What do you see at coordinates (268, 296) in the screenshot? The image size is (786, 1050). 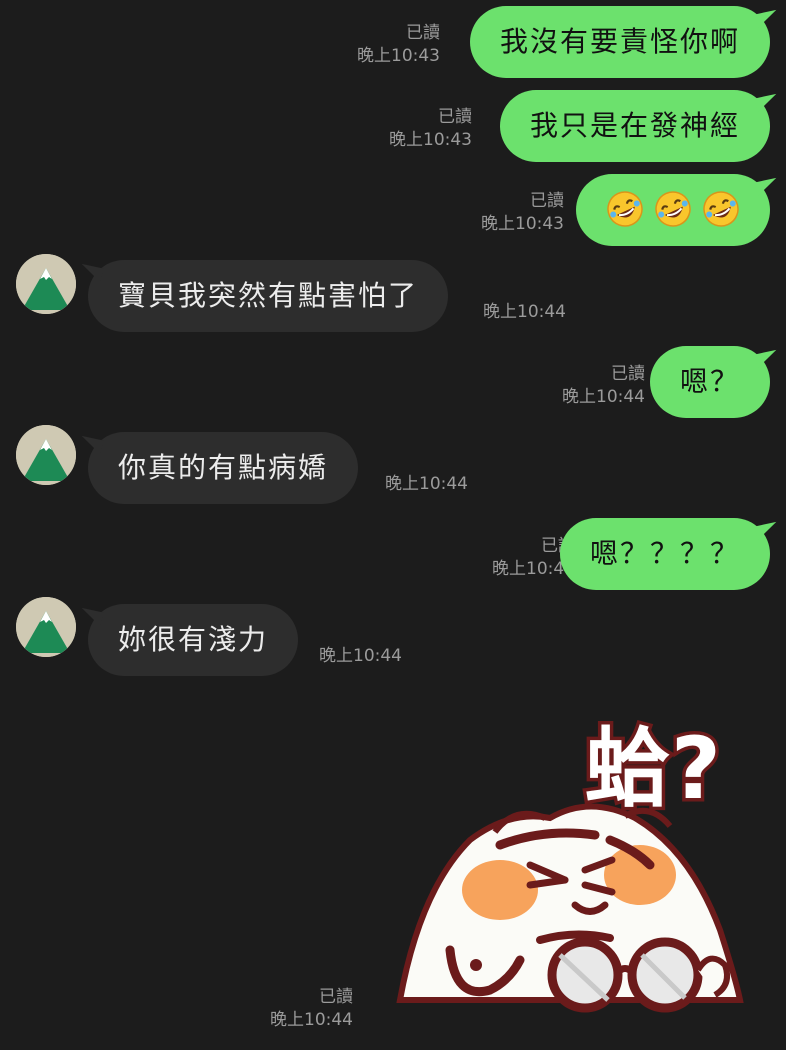 I see `incoming-message: 寶貝我突然有點害怕了` at bounding box center [268, 296].